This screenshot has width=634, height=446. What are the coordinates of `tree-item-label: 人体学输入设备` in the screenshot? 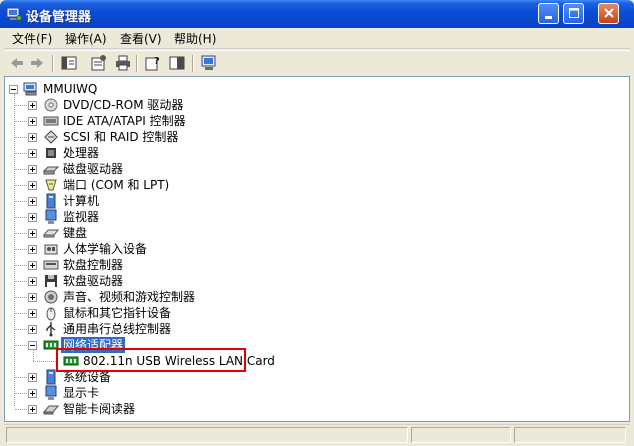 It's located at (105, 249).